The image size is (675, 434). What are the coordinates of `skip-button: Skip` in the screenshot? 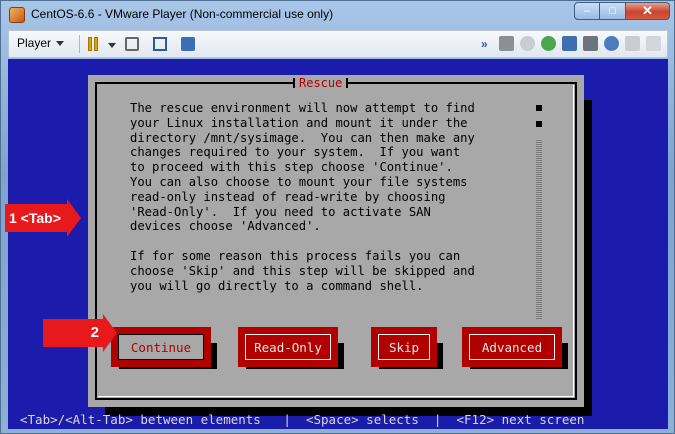 It's located at (404, 347).